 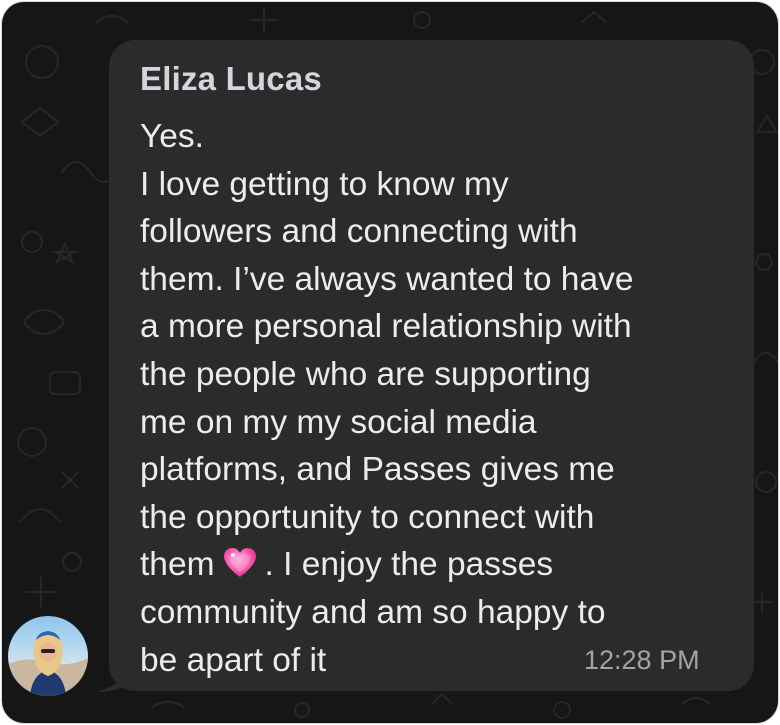 I want to click on message-line: a more personal relationship with, so click(x=386, y=327).